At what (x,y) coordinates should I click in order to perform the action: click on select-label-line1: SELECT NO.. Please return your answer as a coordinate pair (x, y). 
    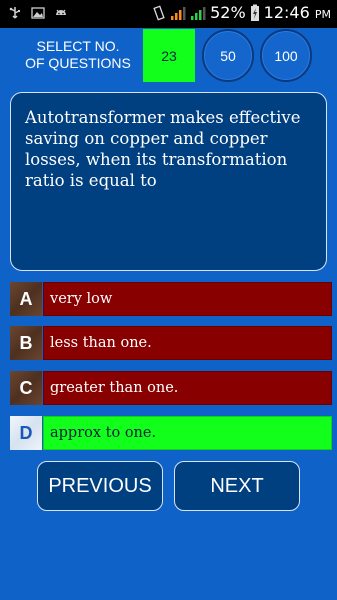
    Looking at the image, I should click on (78, 46).